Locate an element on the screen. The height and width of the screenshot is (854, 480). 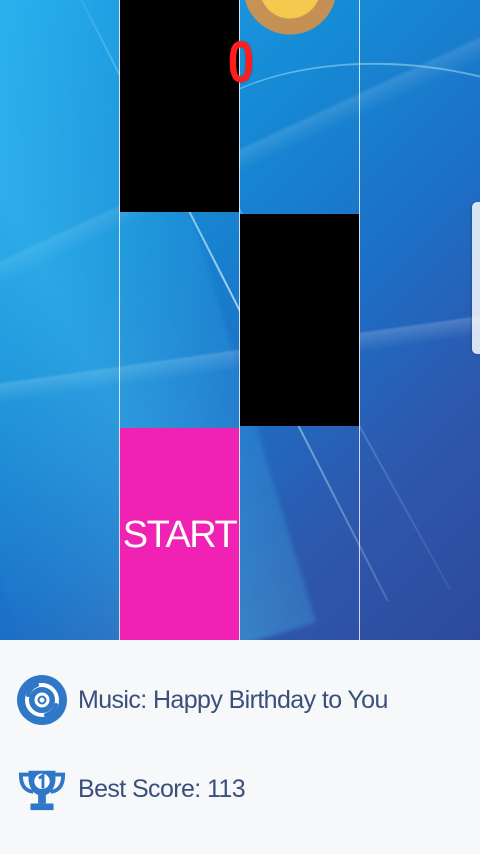
start-label: START is located at coordinates (180, 535).